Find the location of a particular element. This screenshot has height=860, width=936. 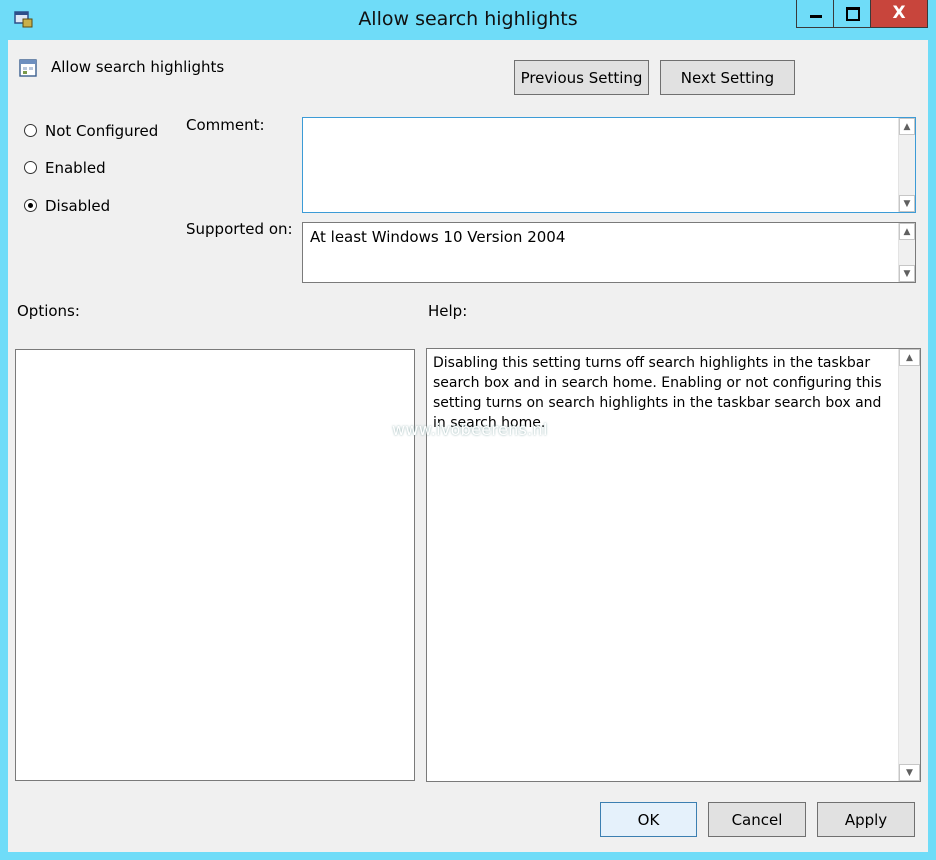

supported-on-label: Supported on: is located at coordinates (239, 229).